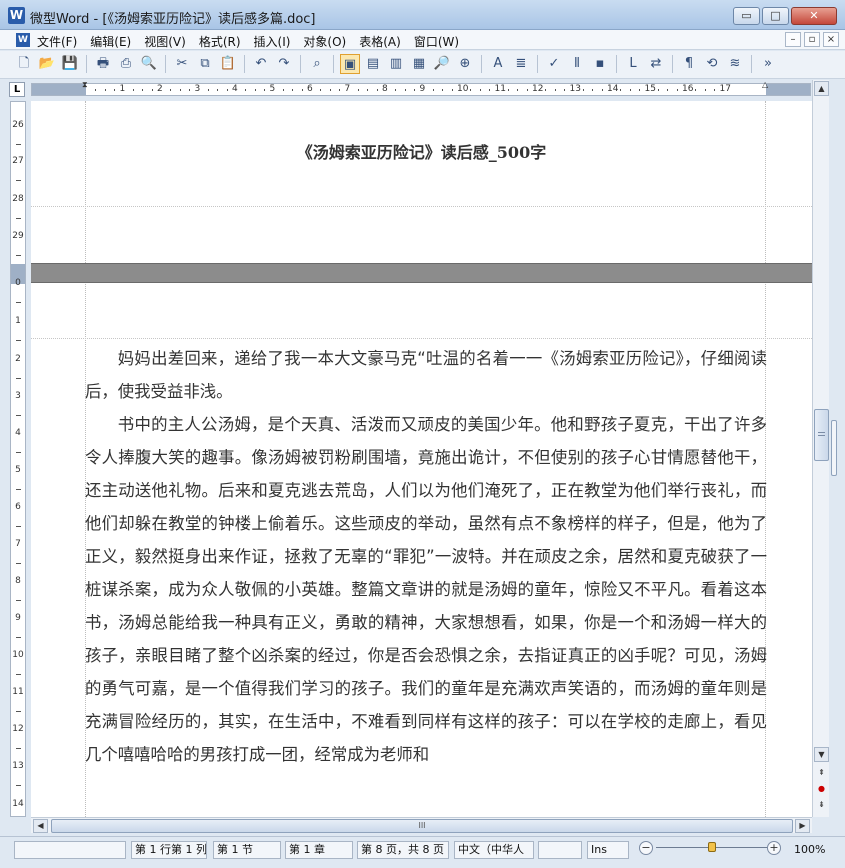  What do you see at coordinates (725, 89) in the screenshot?
I see `ruler-number: 17` at bounding box center [725, 89].